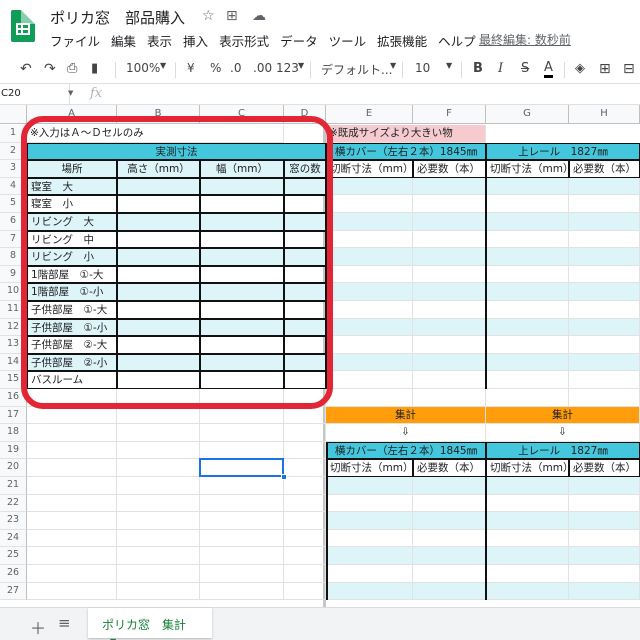 The width and height of the screenshot is (640, 640). What do you see at coordinates (72, 68) in the screenshot?
I see `print-icon: ⎙` at bounding box center [72, 68].